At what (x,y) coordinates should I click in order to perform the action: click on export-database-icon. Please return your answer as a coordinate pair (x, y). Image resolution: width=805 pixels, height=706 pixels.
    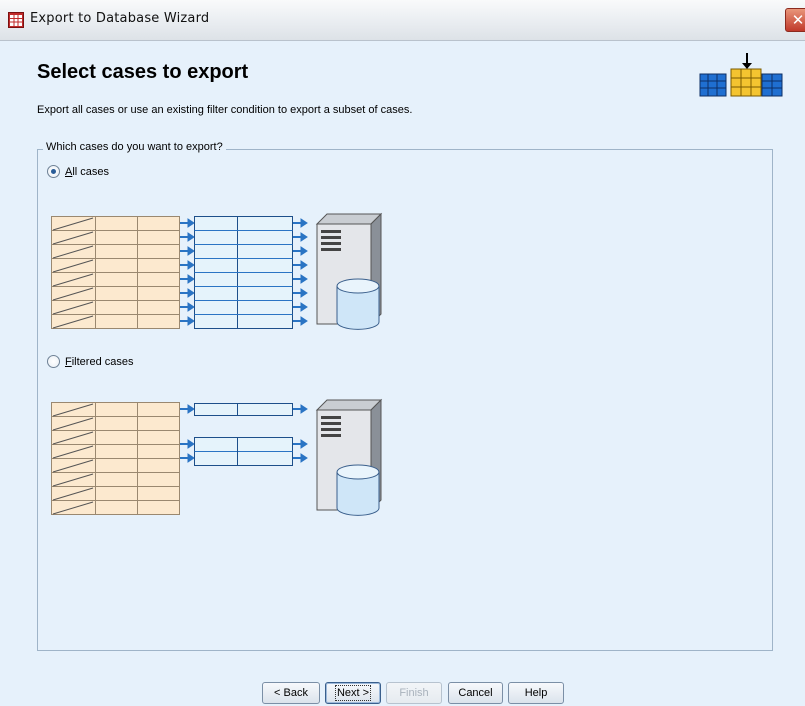
    Looking at the image, I should click on (741, 75).